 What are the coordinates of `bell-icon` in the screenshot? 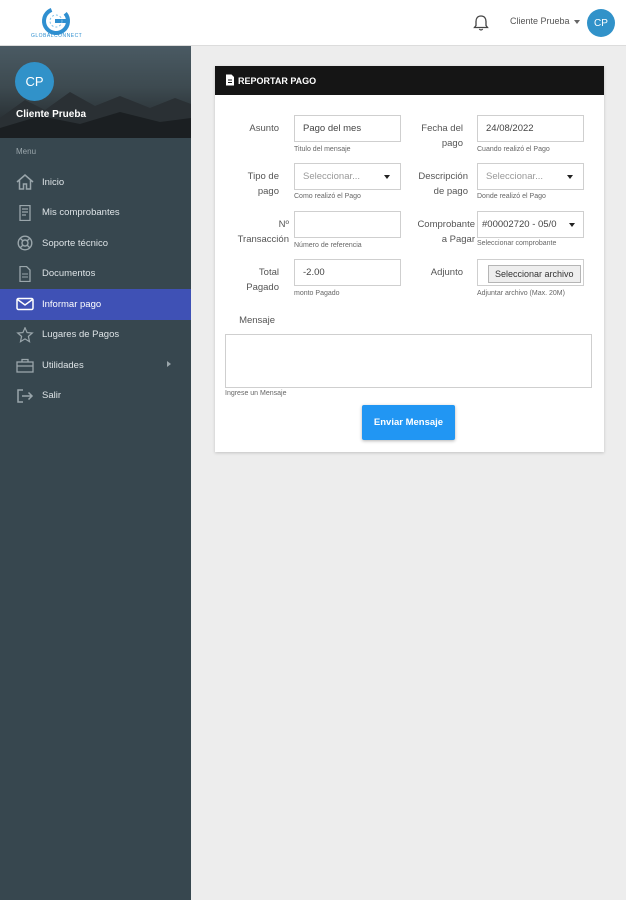 It's located at (481, 23).